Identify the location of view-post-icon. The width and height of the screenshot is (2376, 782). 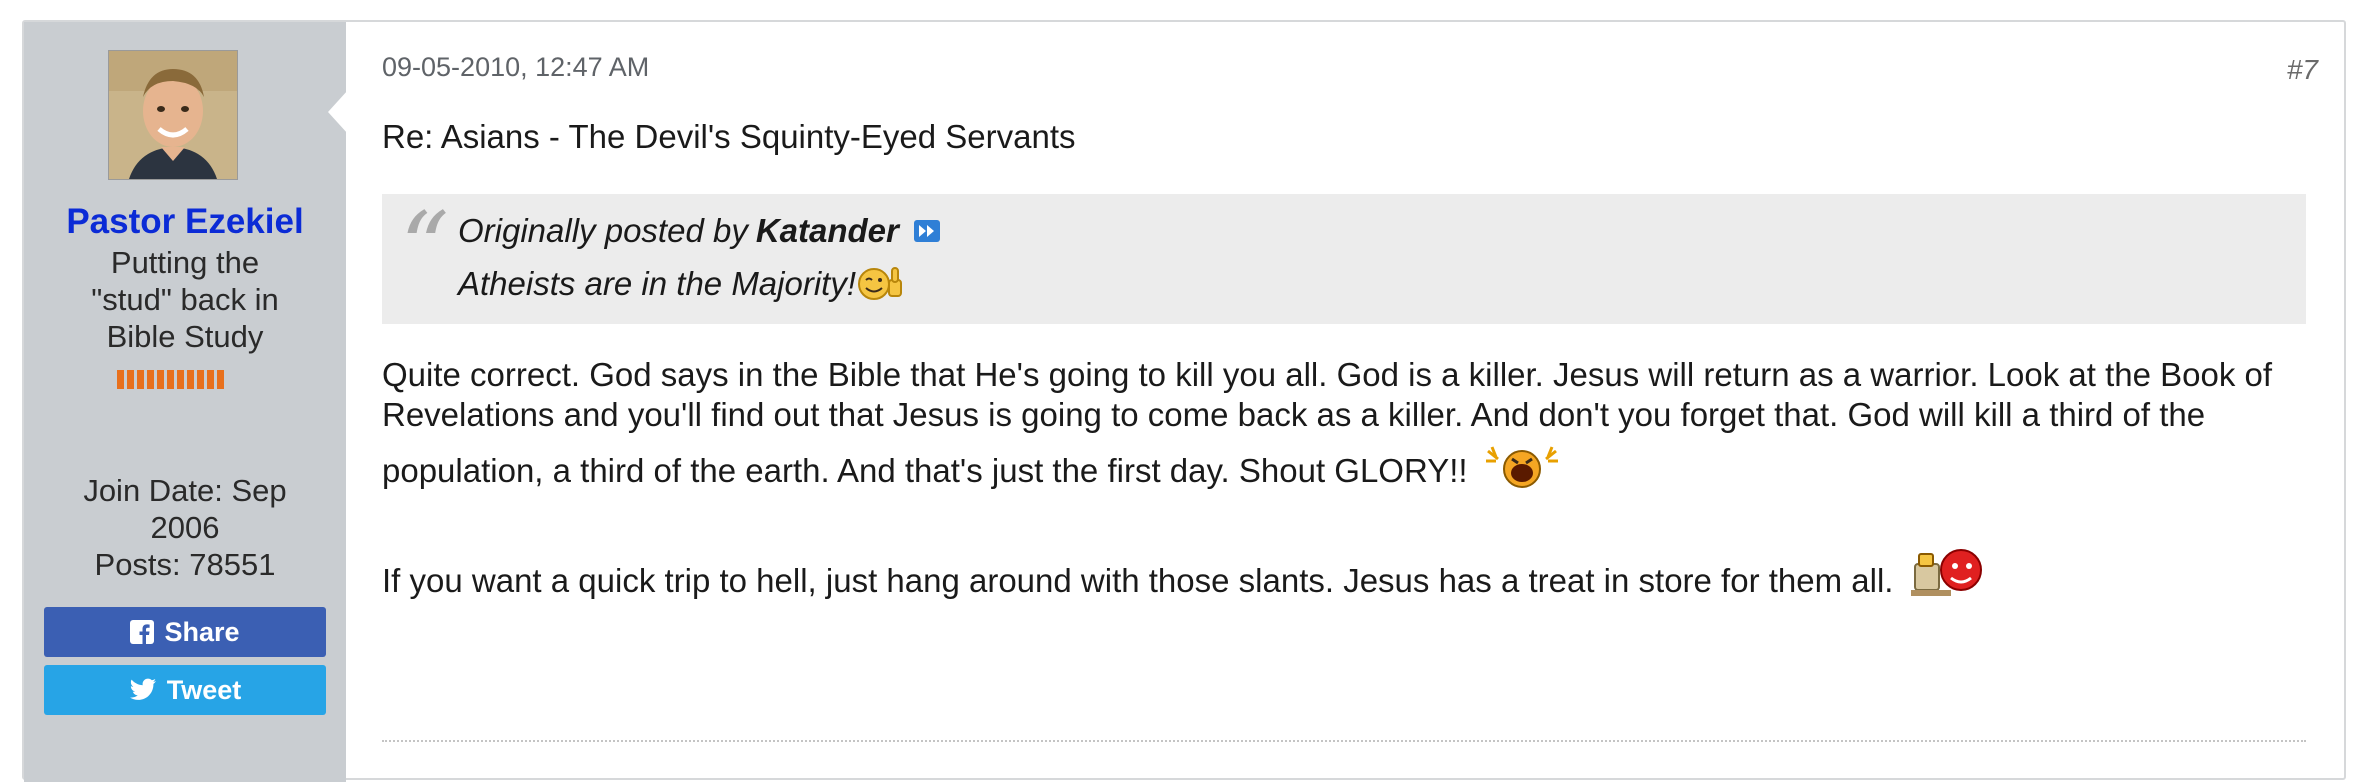
(927, 231).